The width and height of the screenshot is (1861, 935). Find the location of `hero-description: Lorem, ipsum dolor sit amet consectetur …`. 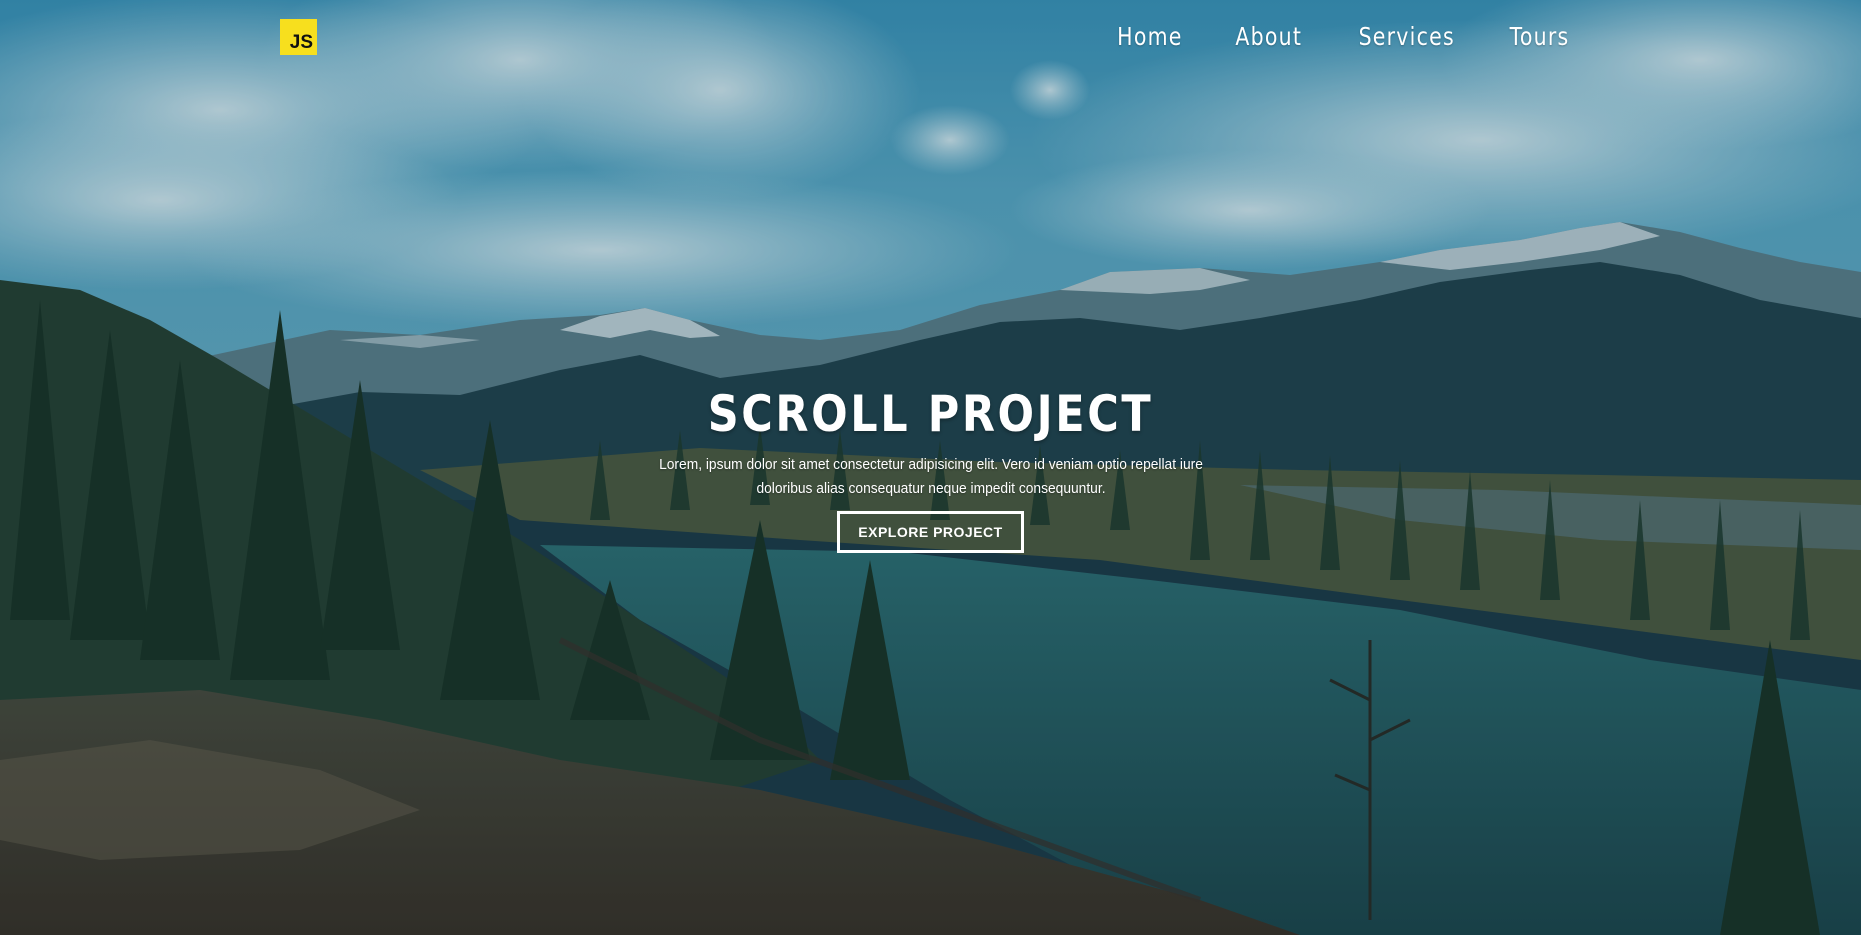

hero-description: Lorem, ipsum dolor sit amet consectetur … is located at coordinates (930, 476).